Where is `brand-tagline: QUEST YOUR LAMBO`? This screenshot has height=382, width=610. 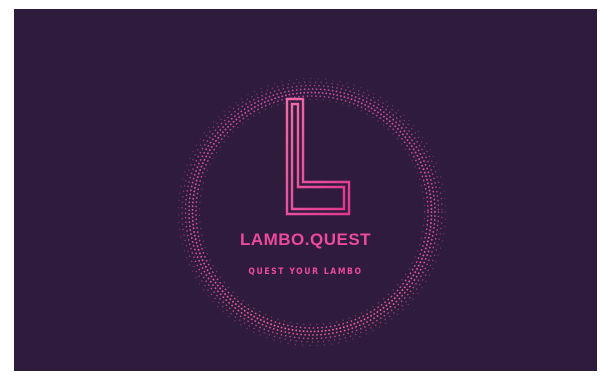
brand-tagline: QUEST YOUR LAMBO is located at coordinates (305, 272).